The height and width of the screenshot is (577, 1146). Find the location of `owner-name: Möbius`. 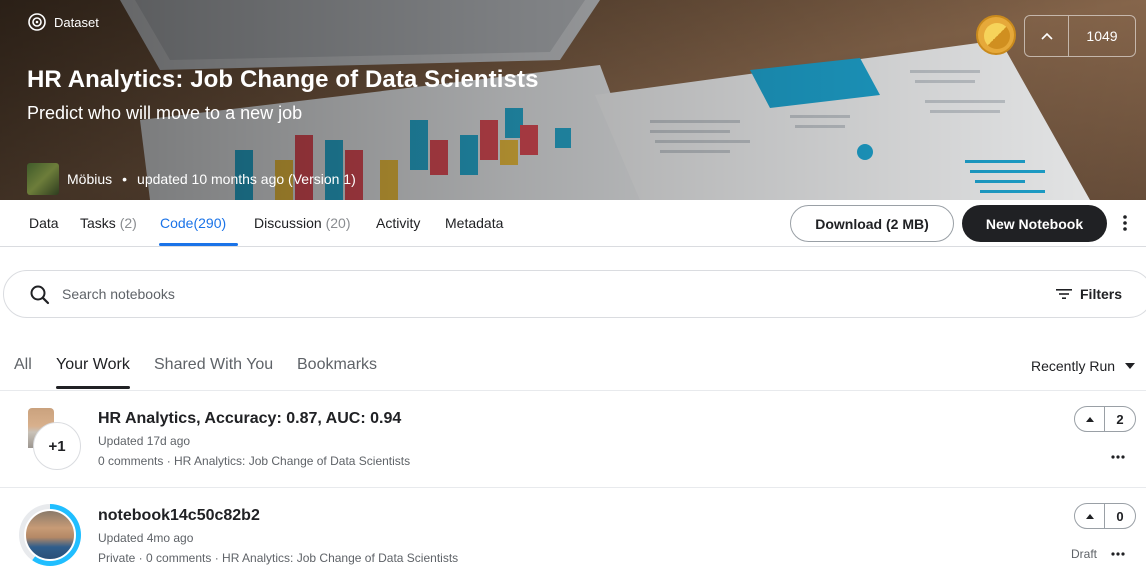

owner-name: Möbius is located at coordinates (89, 179).